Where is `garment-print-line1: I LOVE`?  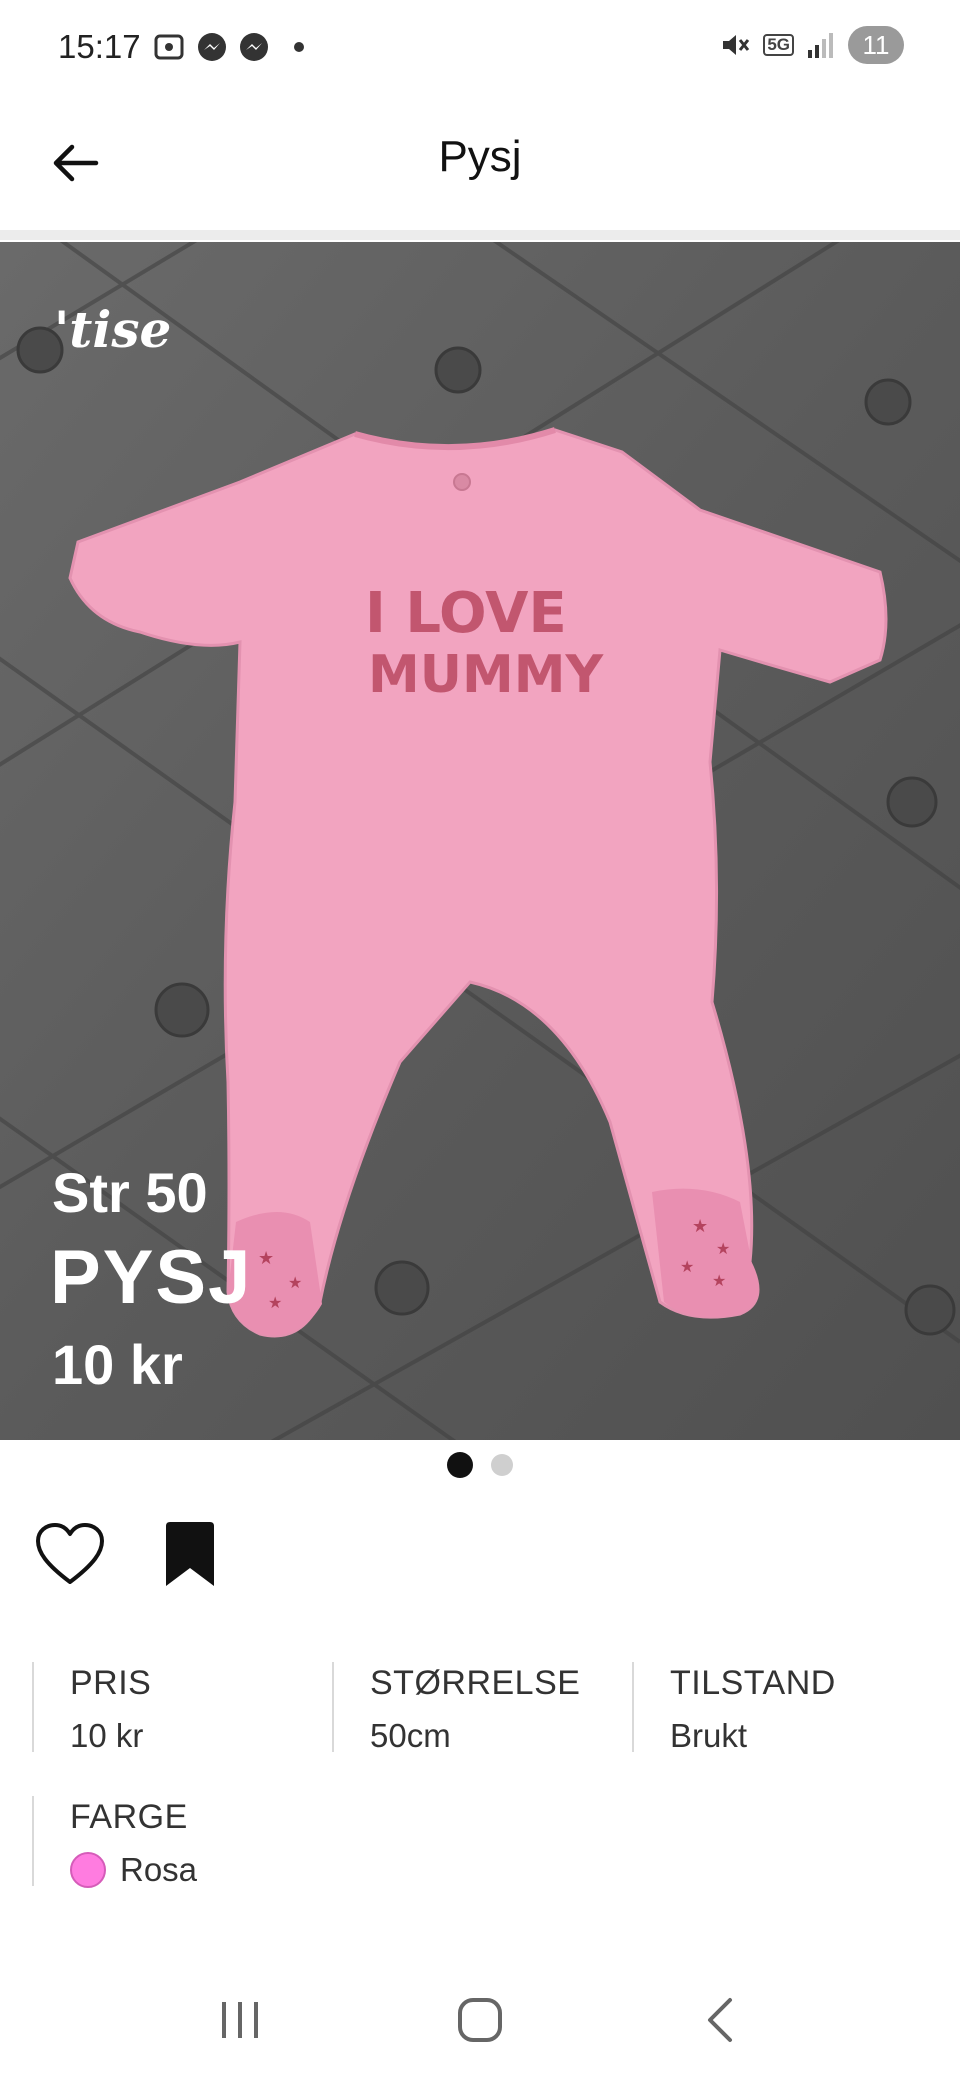
garment-print-line1: I LOVE is located at coordinates (466, 613).